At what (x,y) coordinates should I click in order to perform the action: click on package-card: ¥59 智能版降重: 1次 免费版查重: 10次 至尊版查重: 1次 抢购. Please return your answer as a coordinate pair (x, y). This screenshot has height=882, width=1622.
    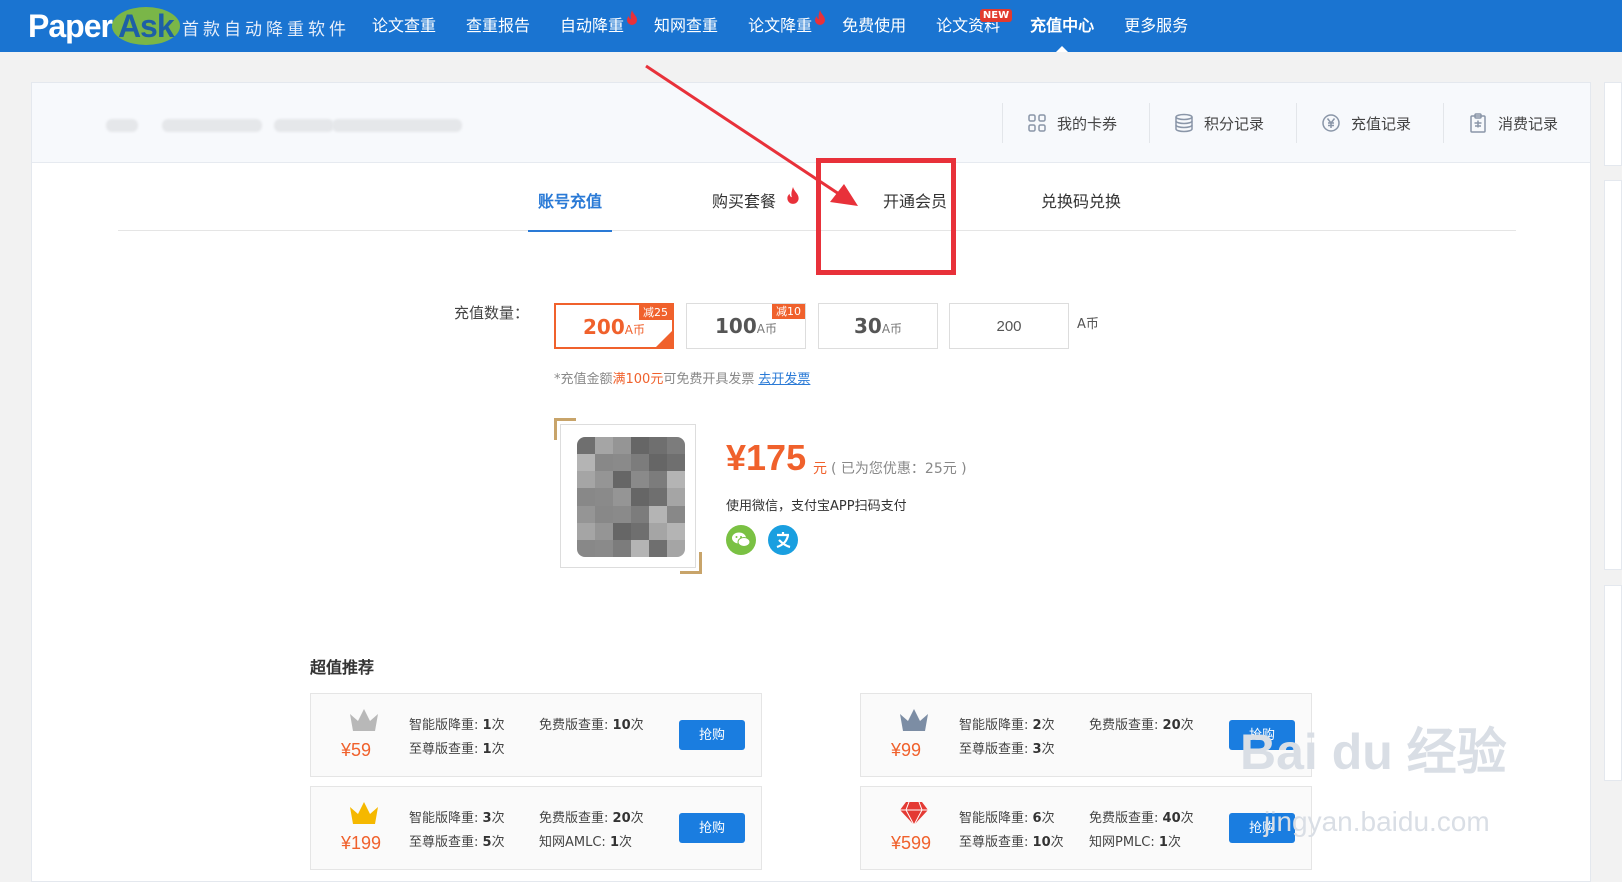
    Looking at the image, I should click on (536, 735).